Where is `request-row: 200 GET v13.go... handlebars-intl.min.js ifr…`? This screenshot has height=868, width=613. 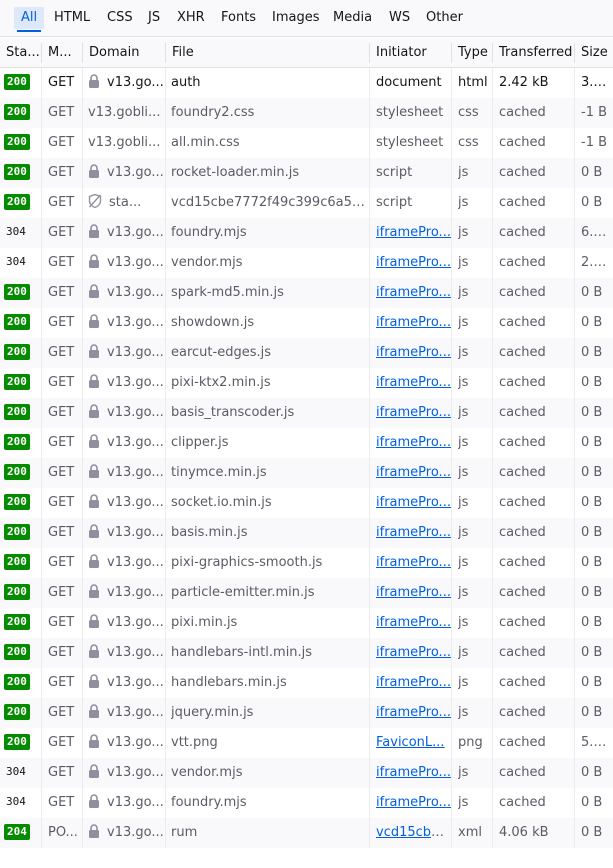 request-row: 200 GET v13.go... handlebars-intl.min.js ifr… is located at coordinates (306, 653).